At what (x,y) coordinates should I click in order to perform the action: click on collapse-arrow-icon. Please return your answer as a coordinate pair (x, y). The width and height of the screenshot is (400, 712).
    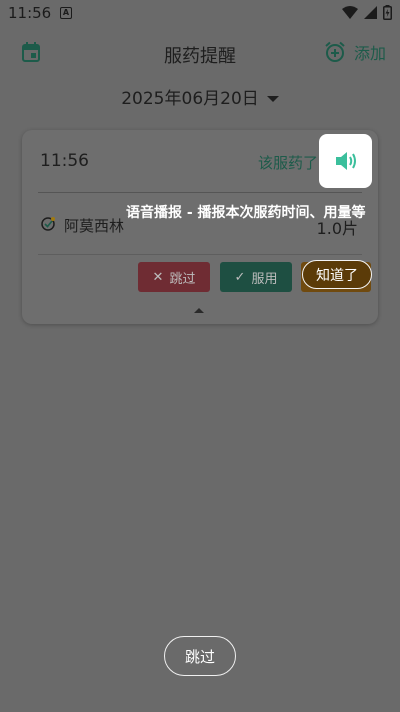
    Looking at the image, I should click on (199, 310).